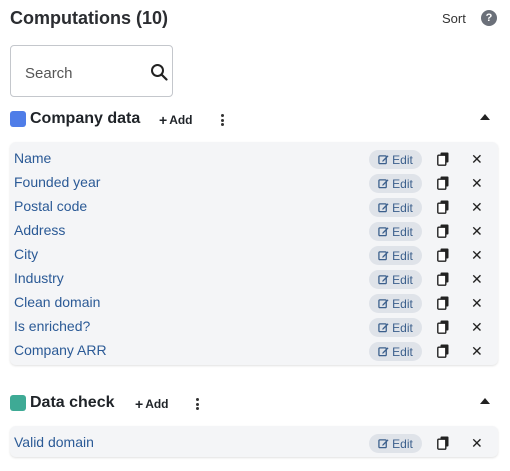  I want to click on computation-name: Address, so click(39, 230).